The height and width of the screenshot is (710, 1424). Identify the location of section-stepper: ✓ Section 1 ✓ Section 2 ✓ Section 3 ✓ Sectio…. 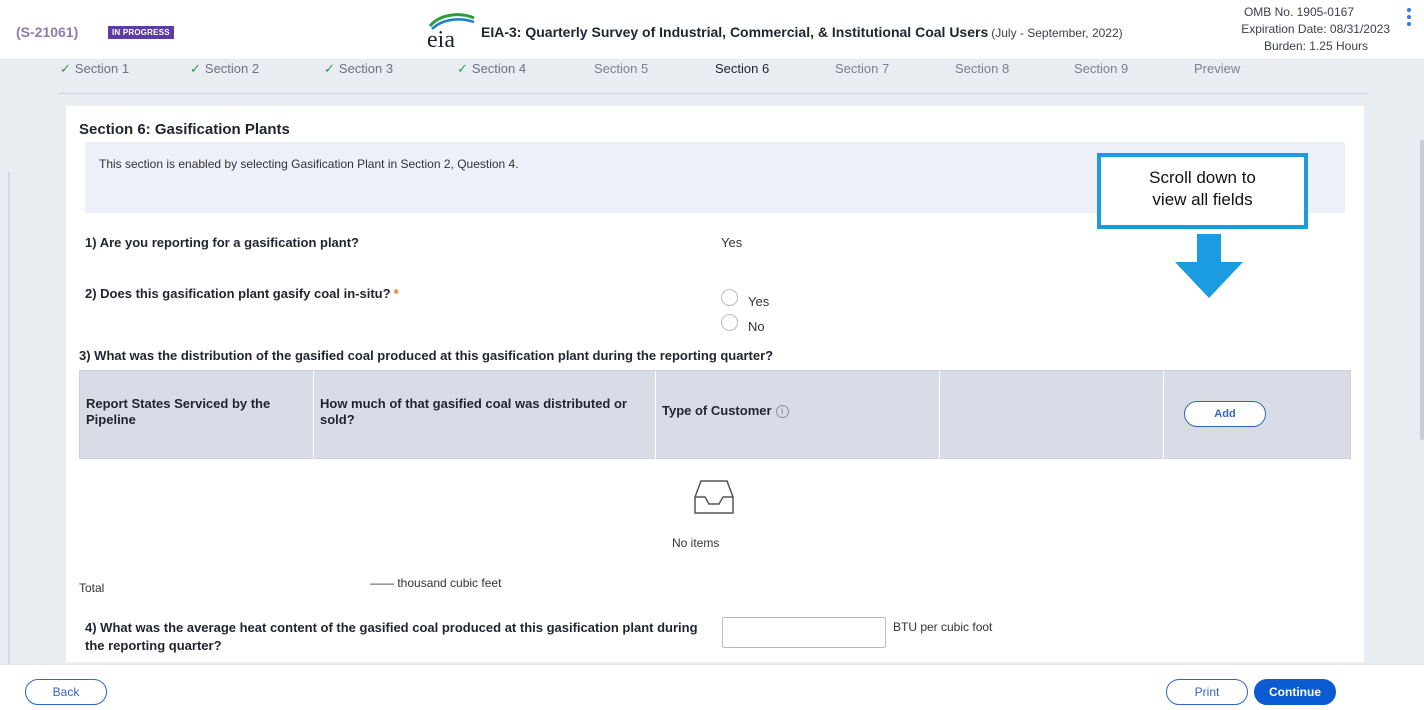
(712, 76).